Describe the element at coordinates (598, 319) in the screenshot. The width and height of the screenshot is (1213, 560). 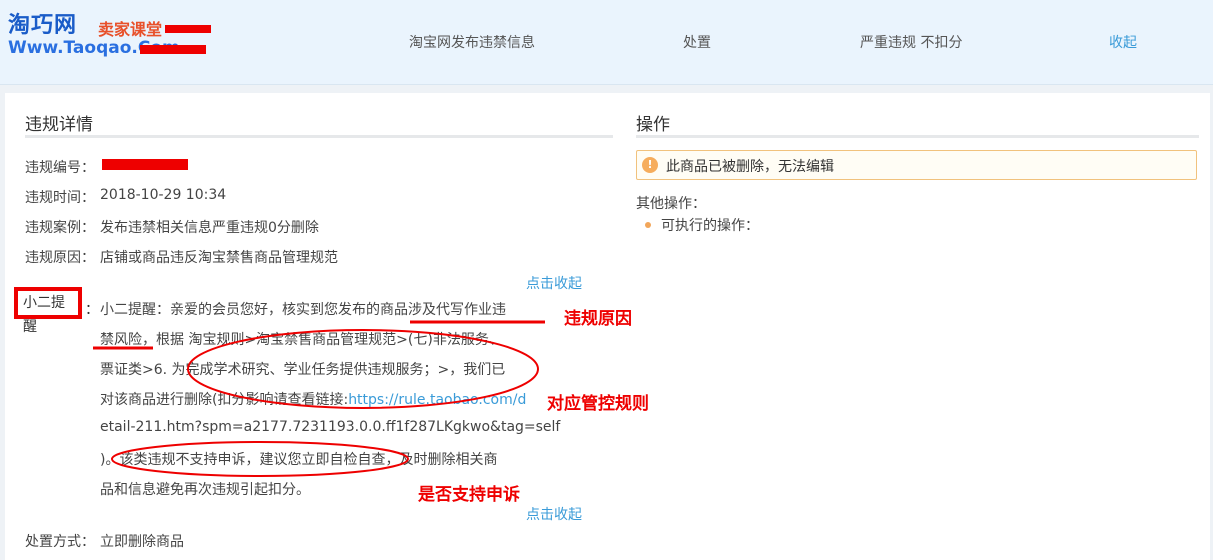
I see `annotation-reason: 违规原因` at that location.